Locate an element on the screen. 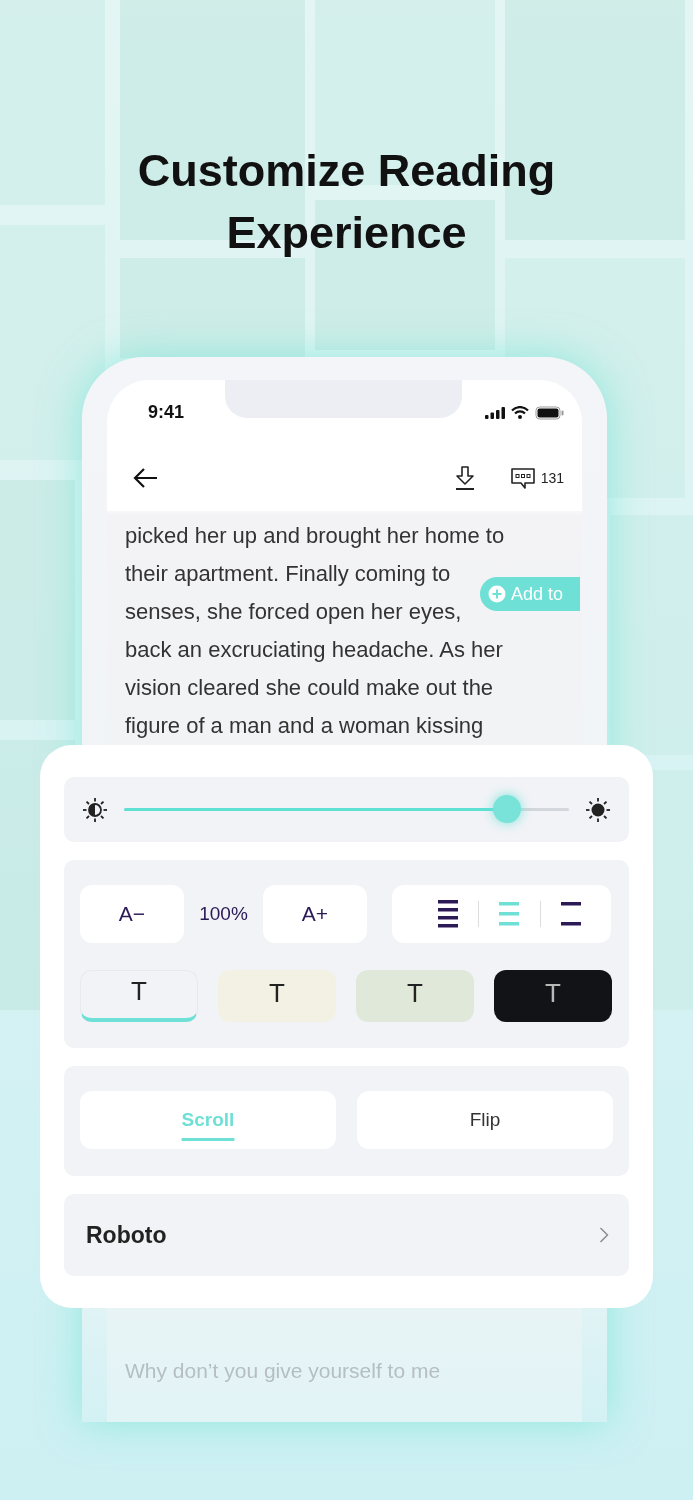  wifi-icon is located at coordinates (520, 412).